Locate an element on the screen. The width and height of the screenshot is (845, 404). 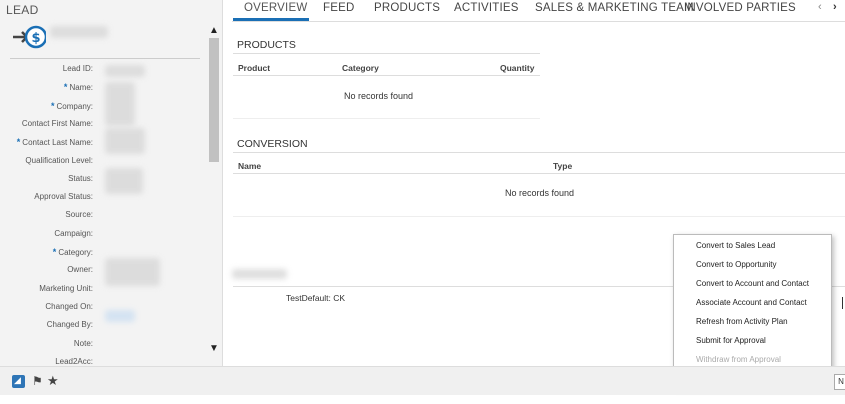
field-row: Marketing Unit: is located at coordinates (102, 289).